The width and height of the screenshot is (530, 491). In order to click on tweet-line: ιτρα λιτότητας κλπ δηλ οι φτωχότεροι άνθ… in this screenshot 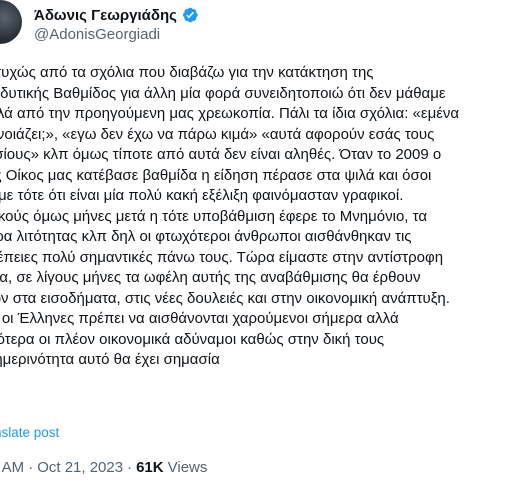, I will do `click(206, 236)`.